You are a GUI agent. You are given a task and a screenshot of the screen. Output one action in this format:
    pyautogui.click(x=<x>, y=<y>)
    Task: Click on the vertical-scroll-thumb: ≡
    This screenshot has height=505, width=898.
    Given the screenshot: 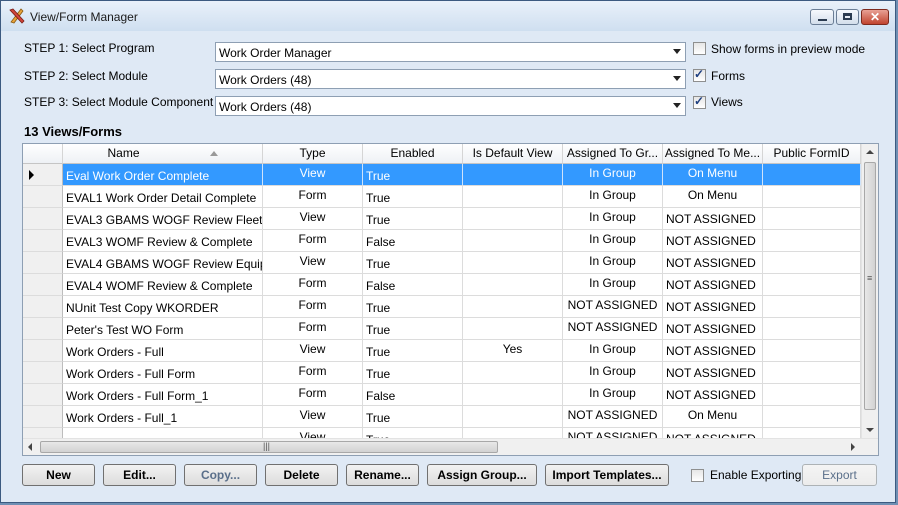 What is the action you would take?
    pyautogui.click(x=870, y=286)
    